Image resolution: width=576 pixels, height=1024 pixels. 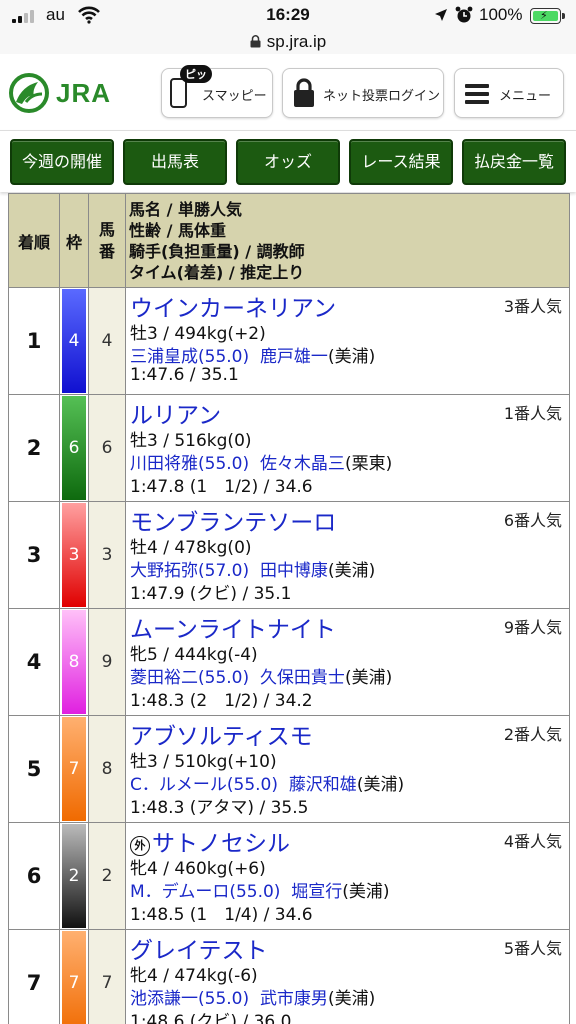 I want to click on nav-results-button: レース結果, so click(x=401, y=162).